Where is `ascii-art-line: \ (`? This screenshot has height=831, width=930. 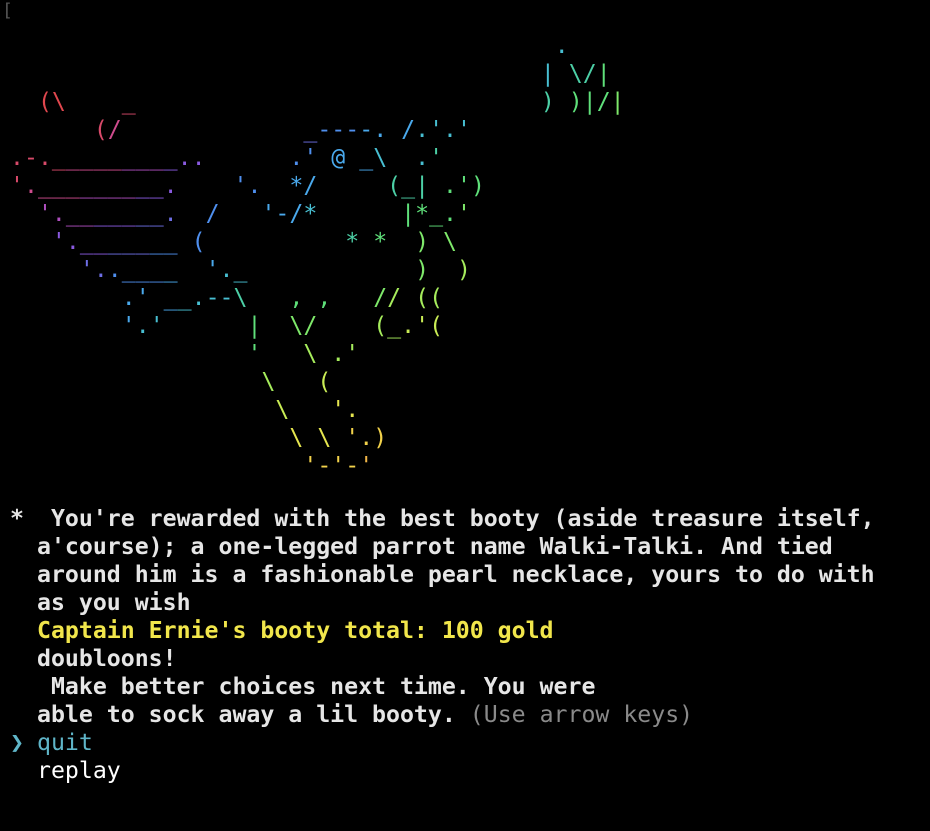
ascii-art-line: \ ( is located at coordinates (296, 381).